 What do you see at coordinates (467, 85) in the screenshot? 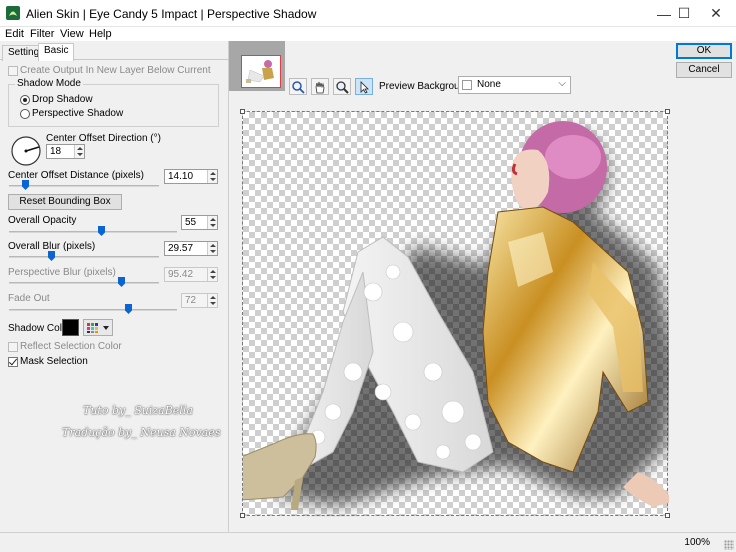
I see `background-swatch` at bounding box center [467, 85].